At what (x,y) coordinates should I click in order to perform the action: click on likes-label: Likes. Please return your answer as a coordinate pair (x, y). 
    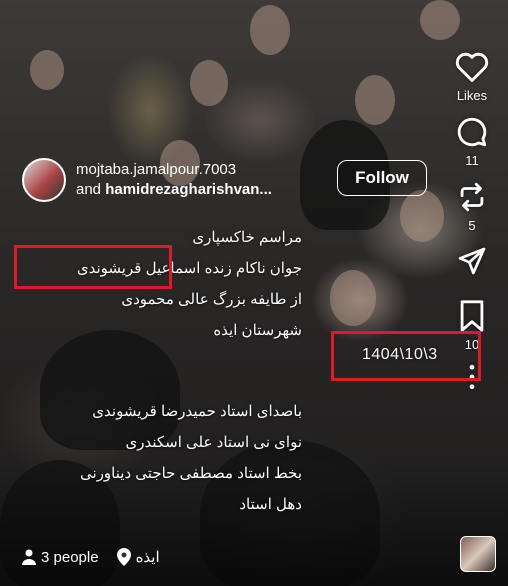
    Looking at the image, I should click on (472, 95).